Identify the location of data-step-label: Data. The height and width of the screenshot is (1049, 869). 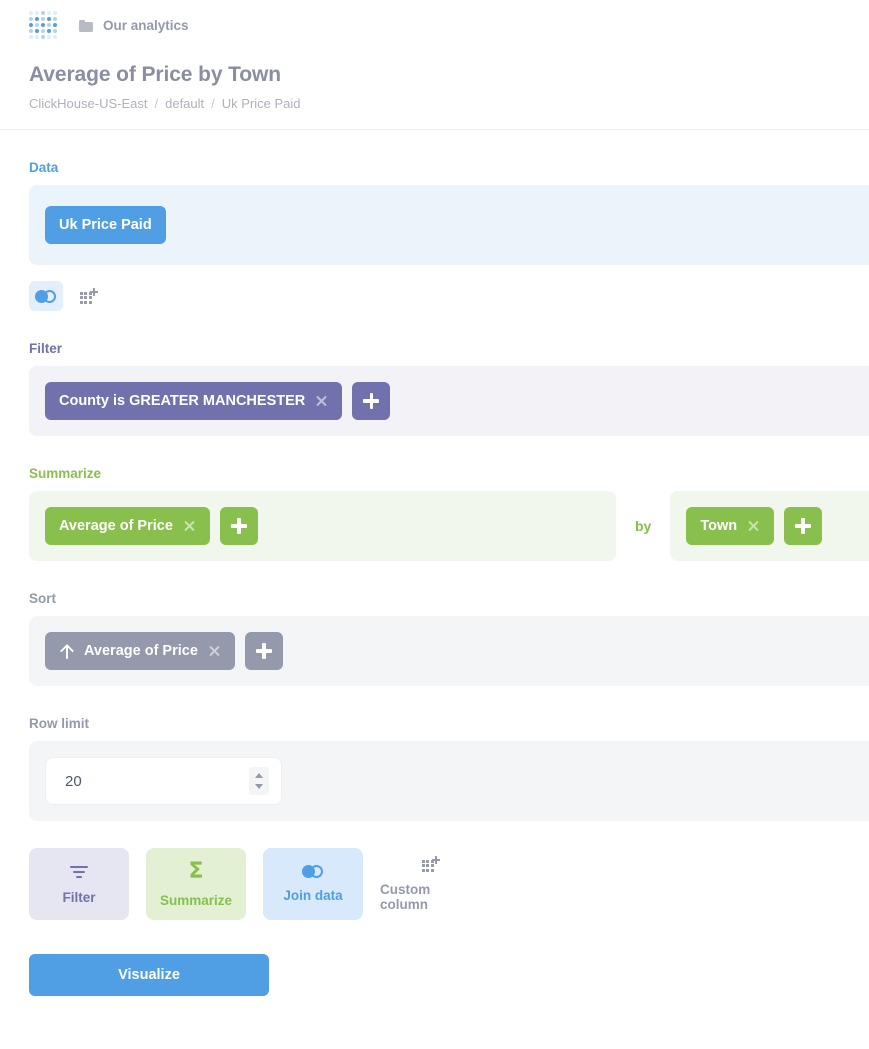
(44, 168).